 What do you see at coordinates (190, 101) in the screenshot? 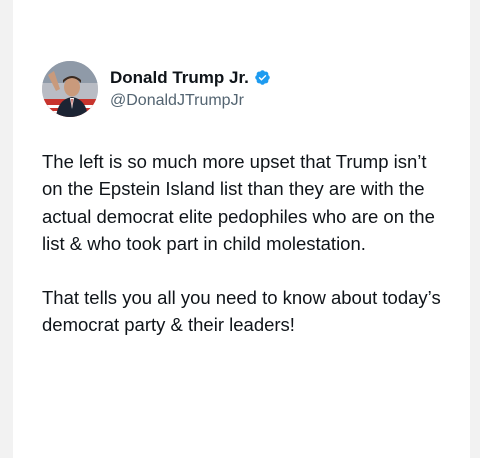
I see `author-handle: @DonaldJTrumpJr` at bounding box center [190, 101].